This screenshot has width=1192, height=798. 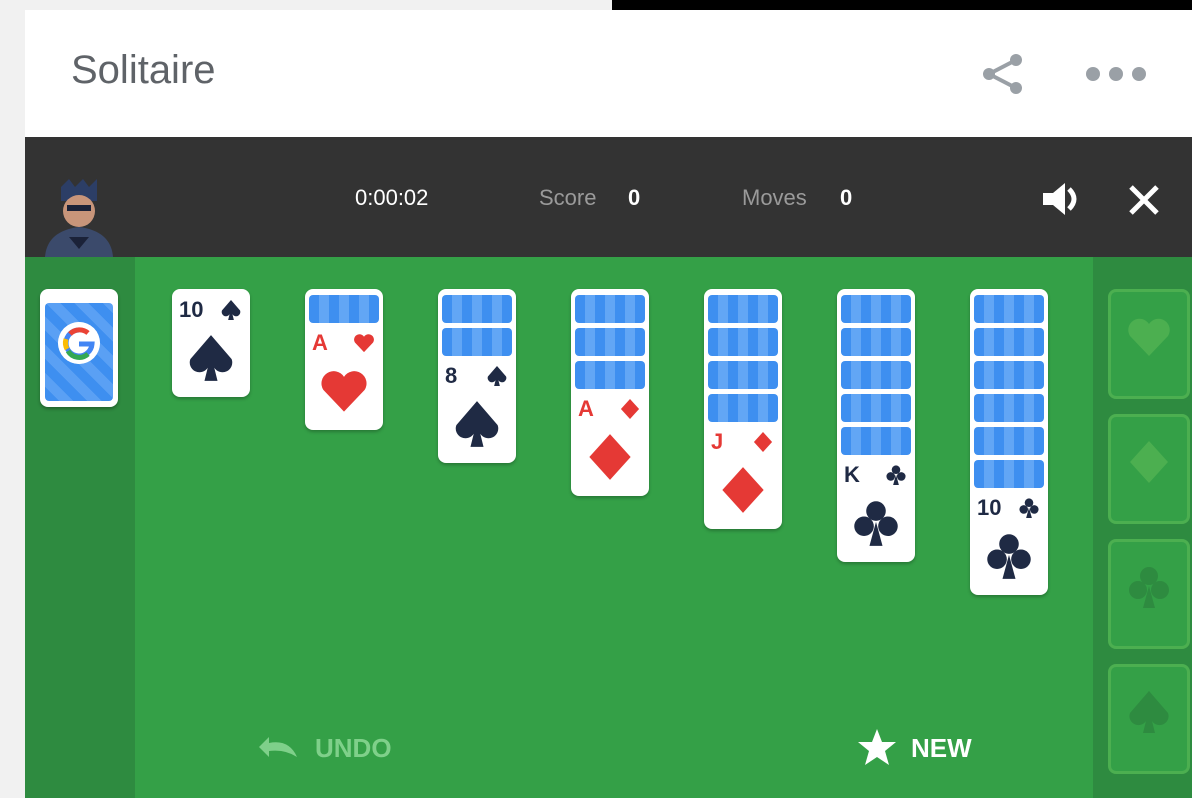 I want to click on heart-icon, so click(x=1149, y=337).